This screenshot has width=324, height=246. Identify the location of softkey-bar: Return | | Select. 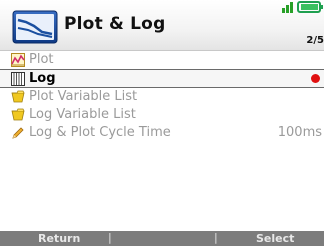
(162, 238).